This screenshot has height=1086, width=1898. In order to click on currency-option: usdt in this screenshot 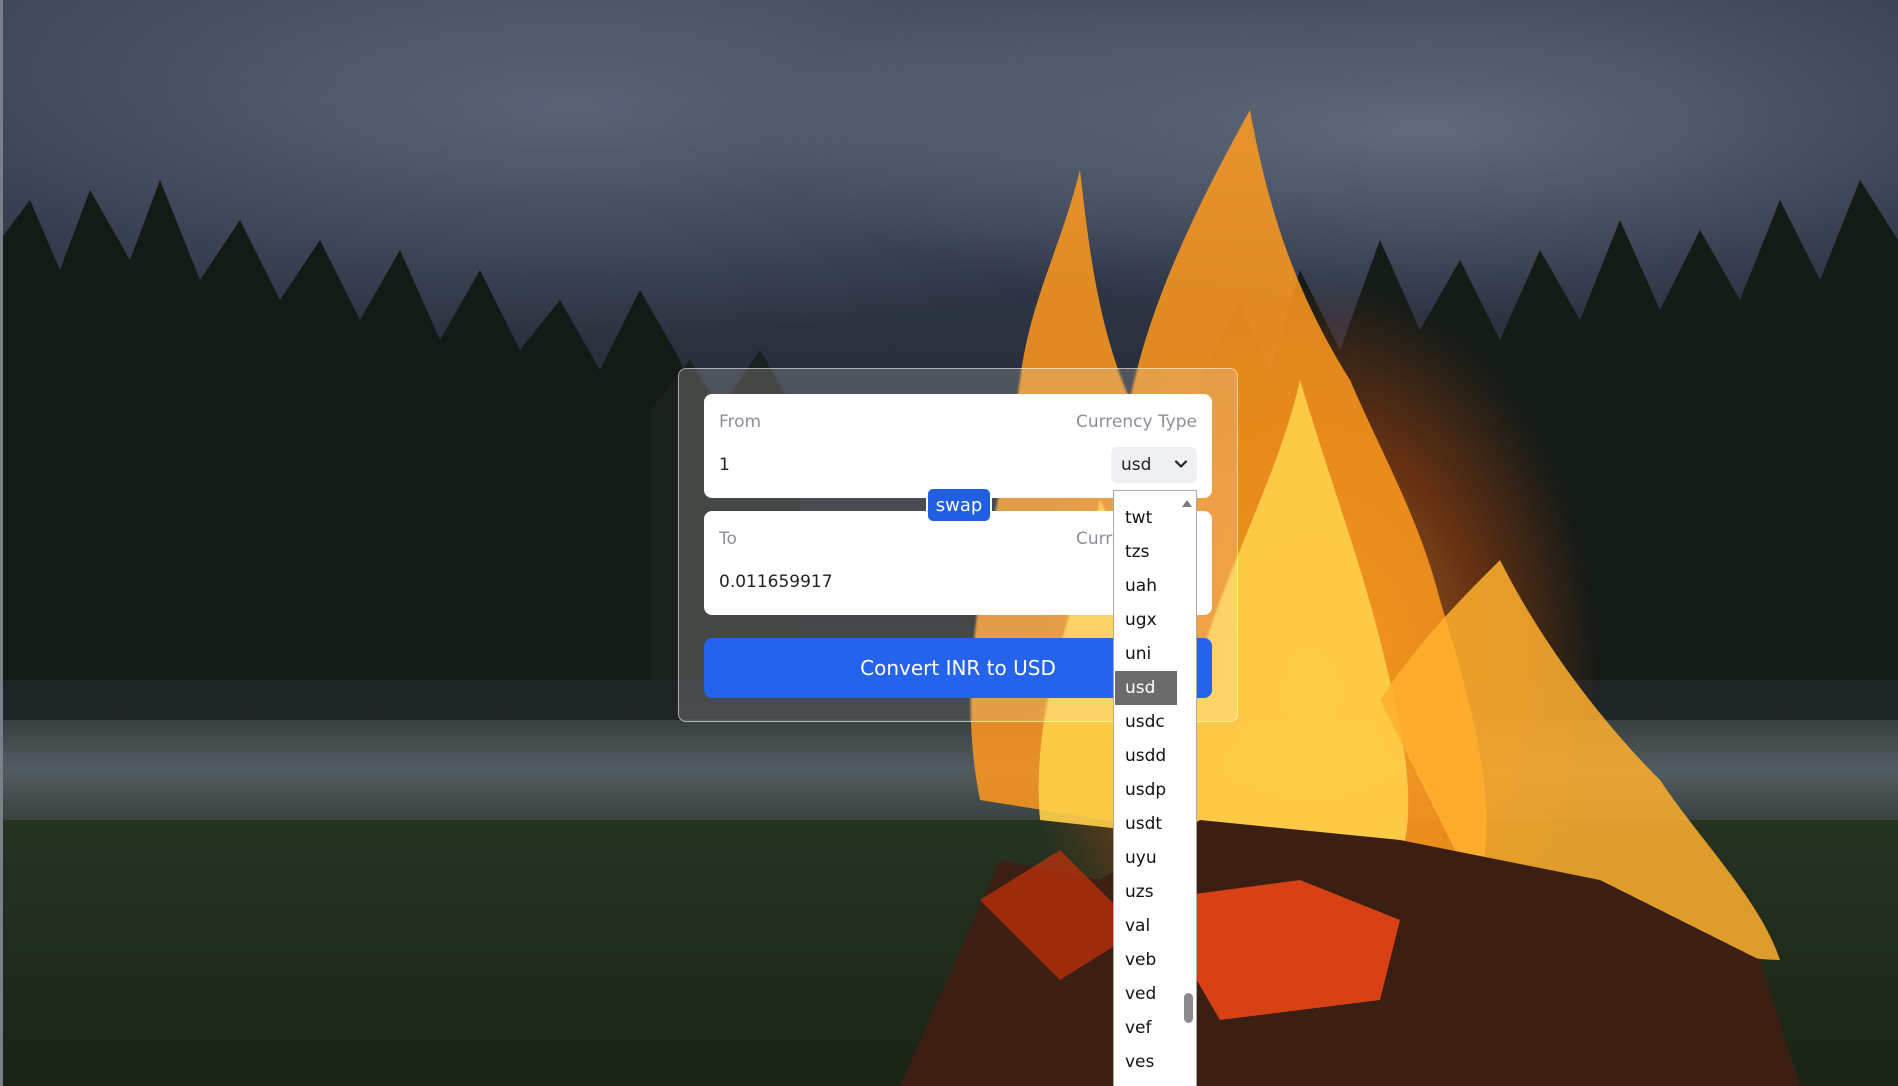, I will do `click(1146, 824)`.